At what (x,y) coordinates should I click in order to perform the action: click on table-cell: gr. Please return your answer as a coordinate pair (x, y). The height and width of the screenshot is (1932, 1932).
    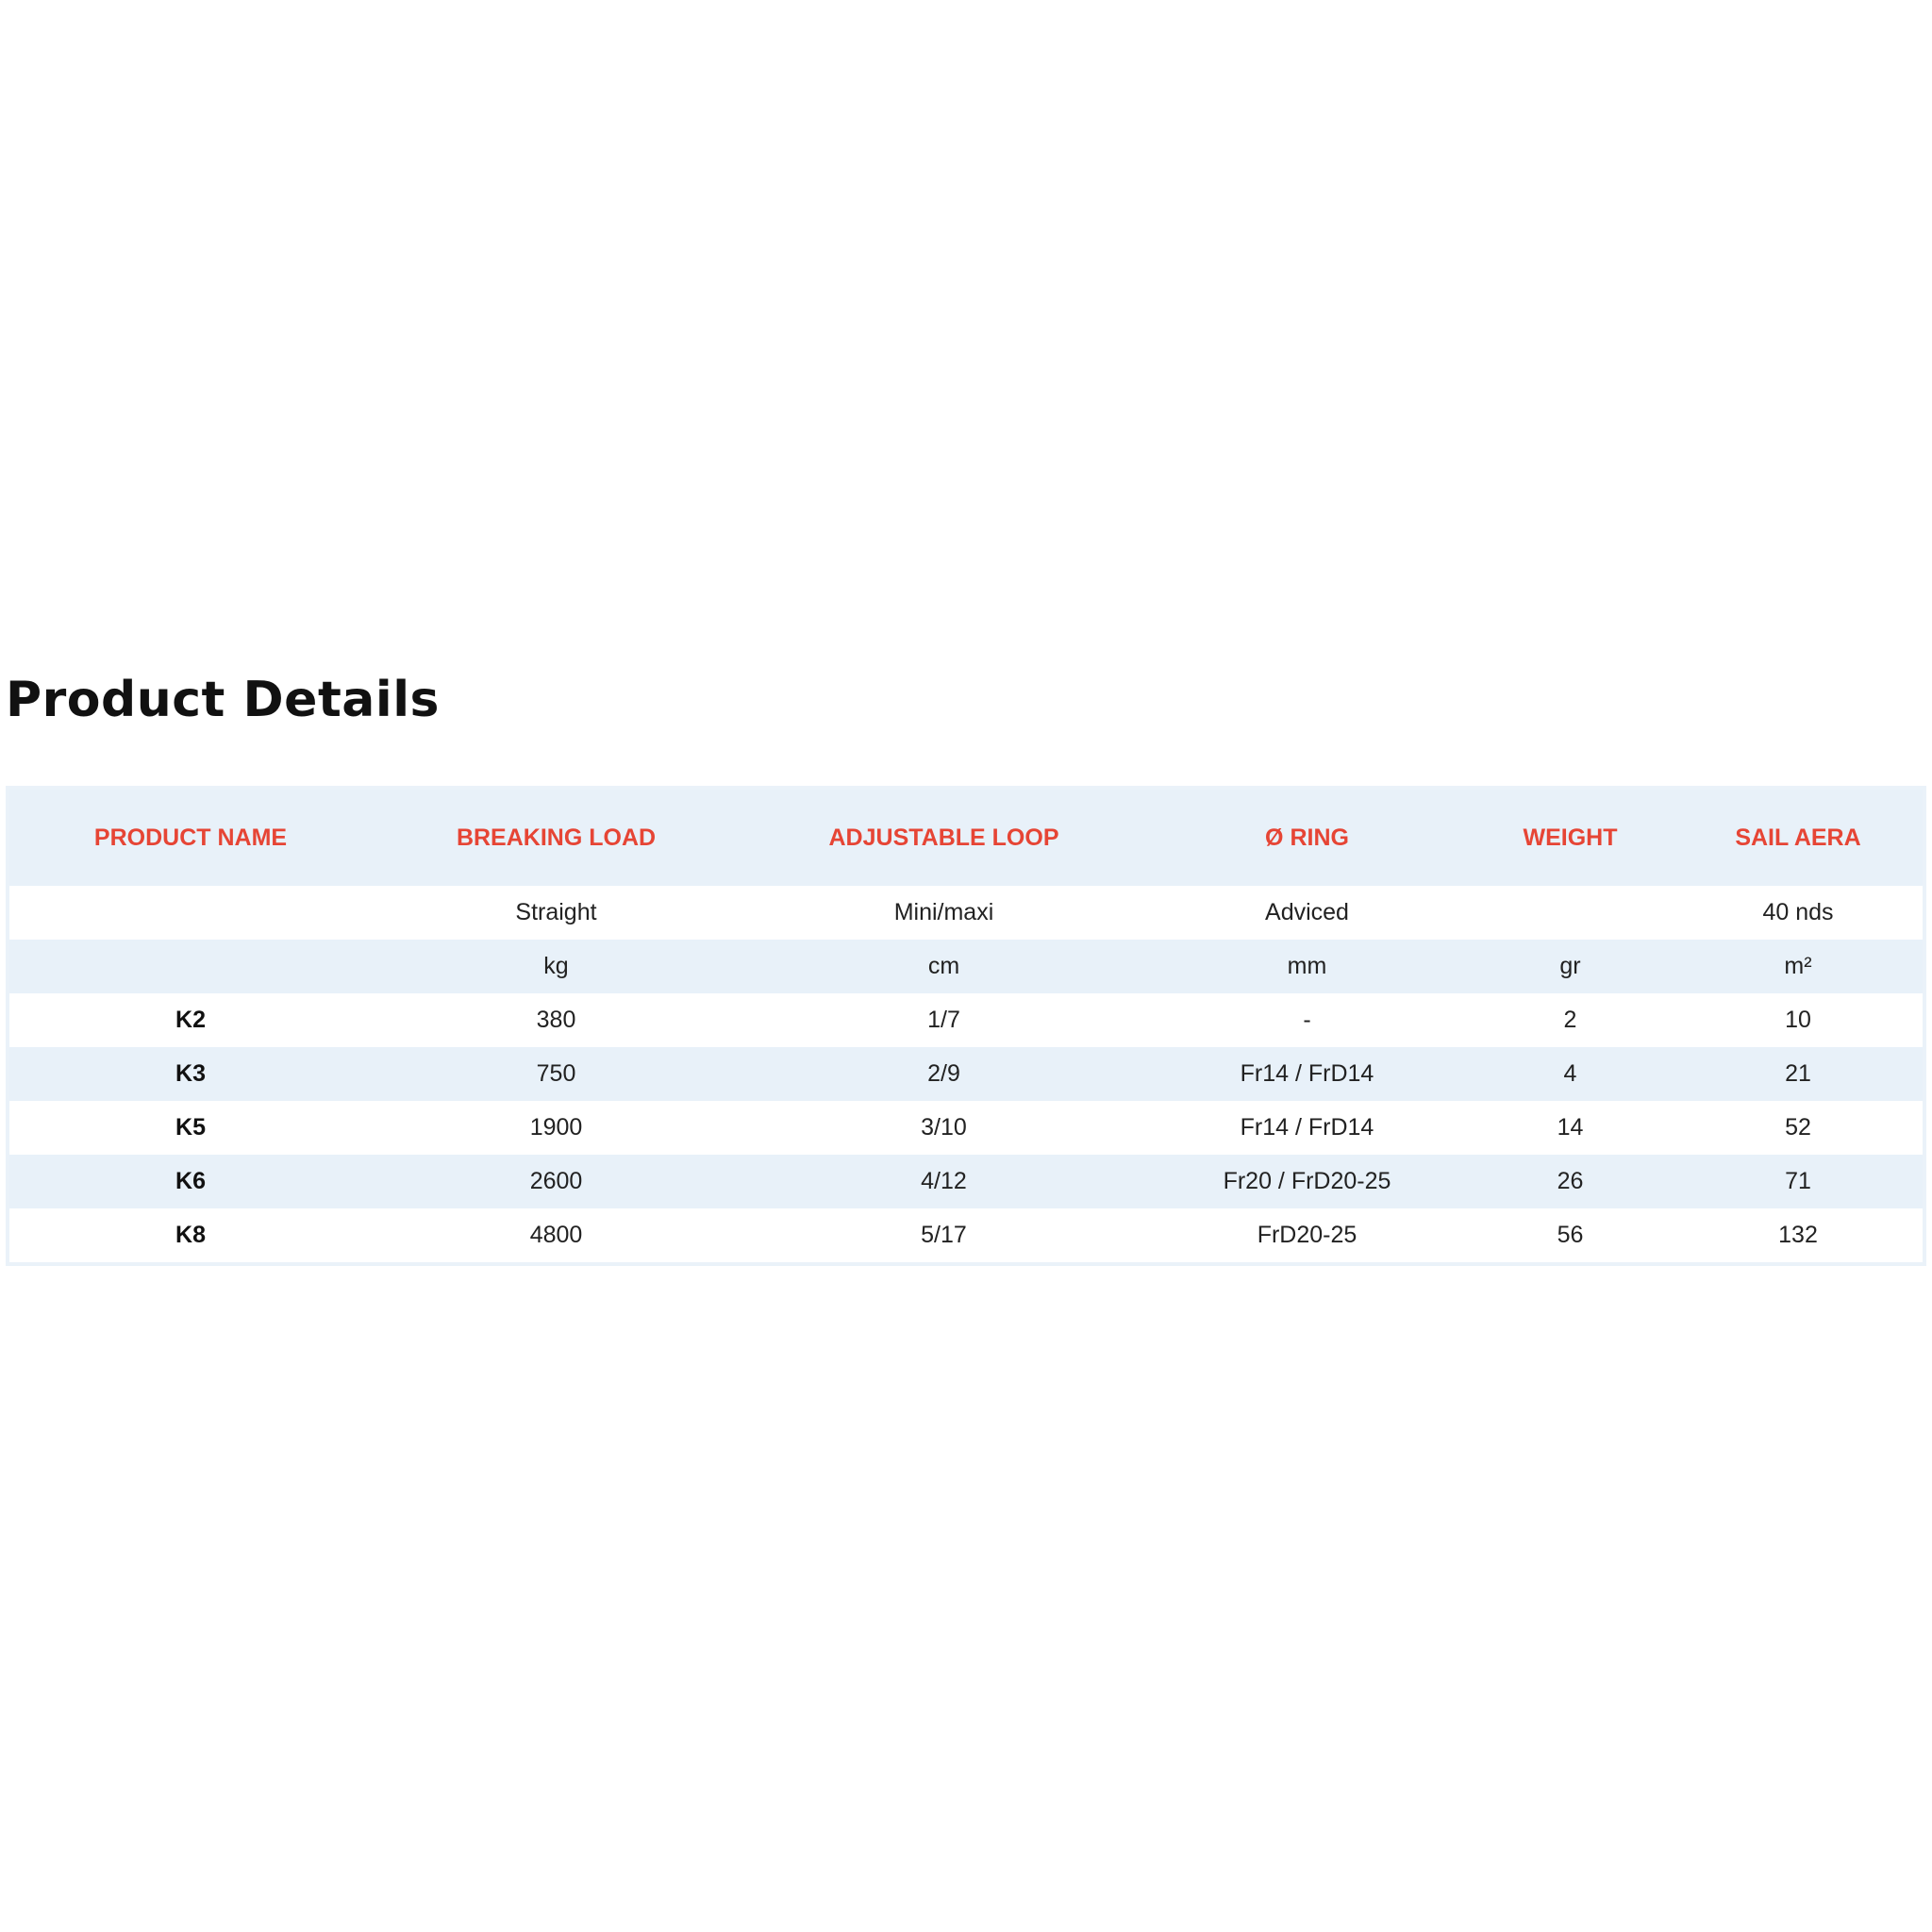
    Looking at the image, I should click on (1570, 966).